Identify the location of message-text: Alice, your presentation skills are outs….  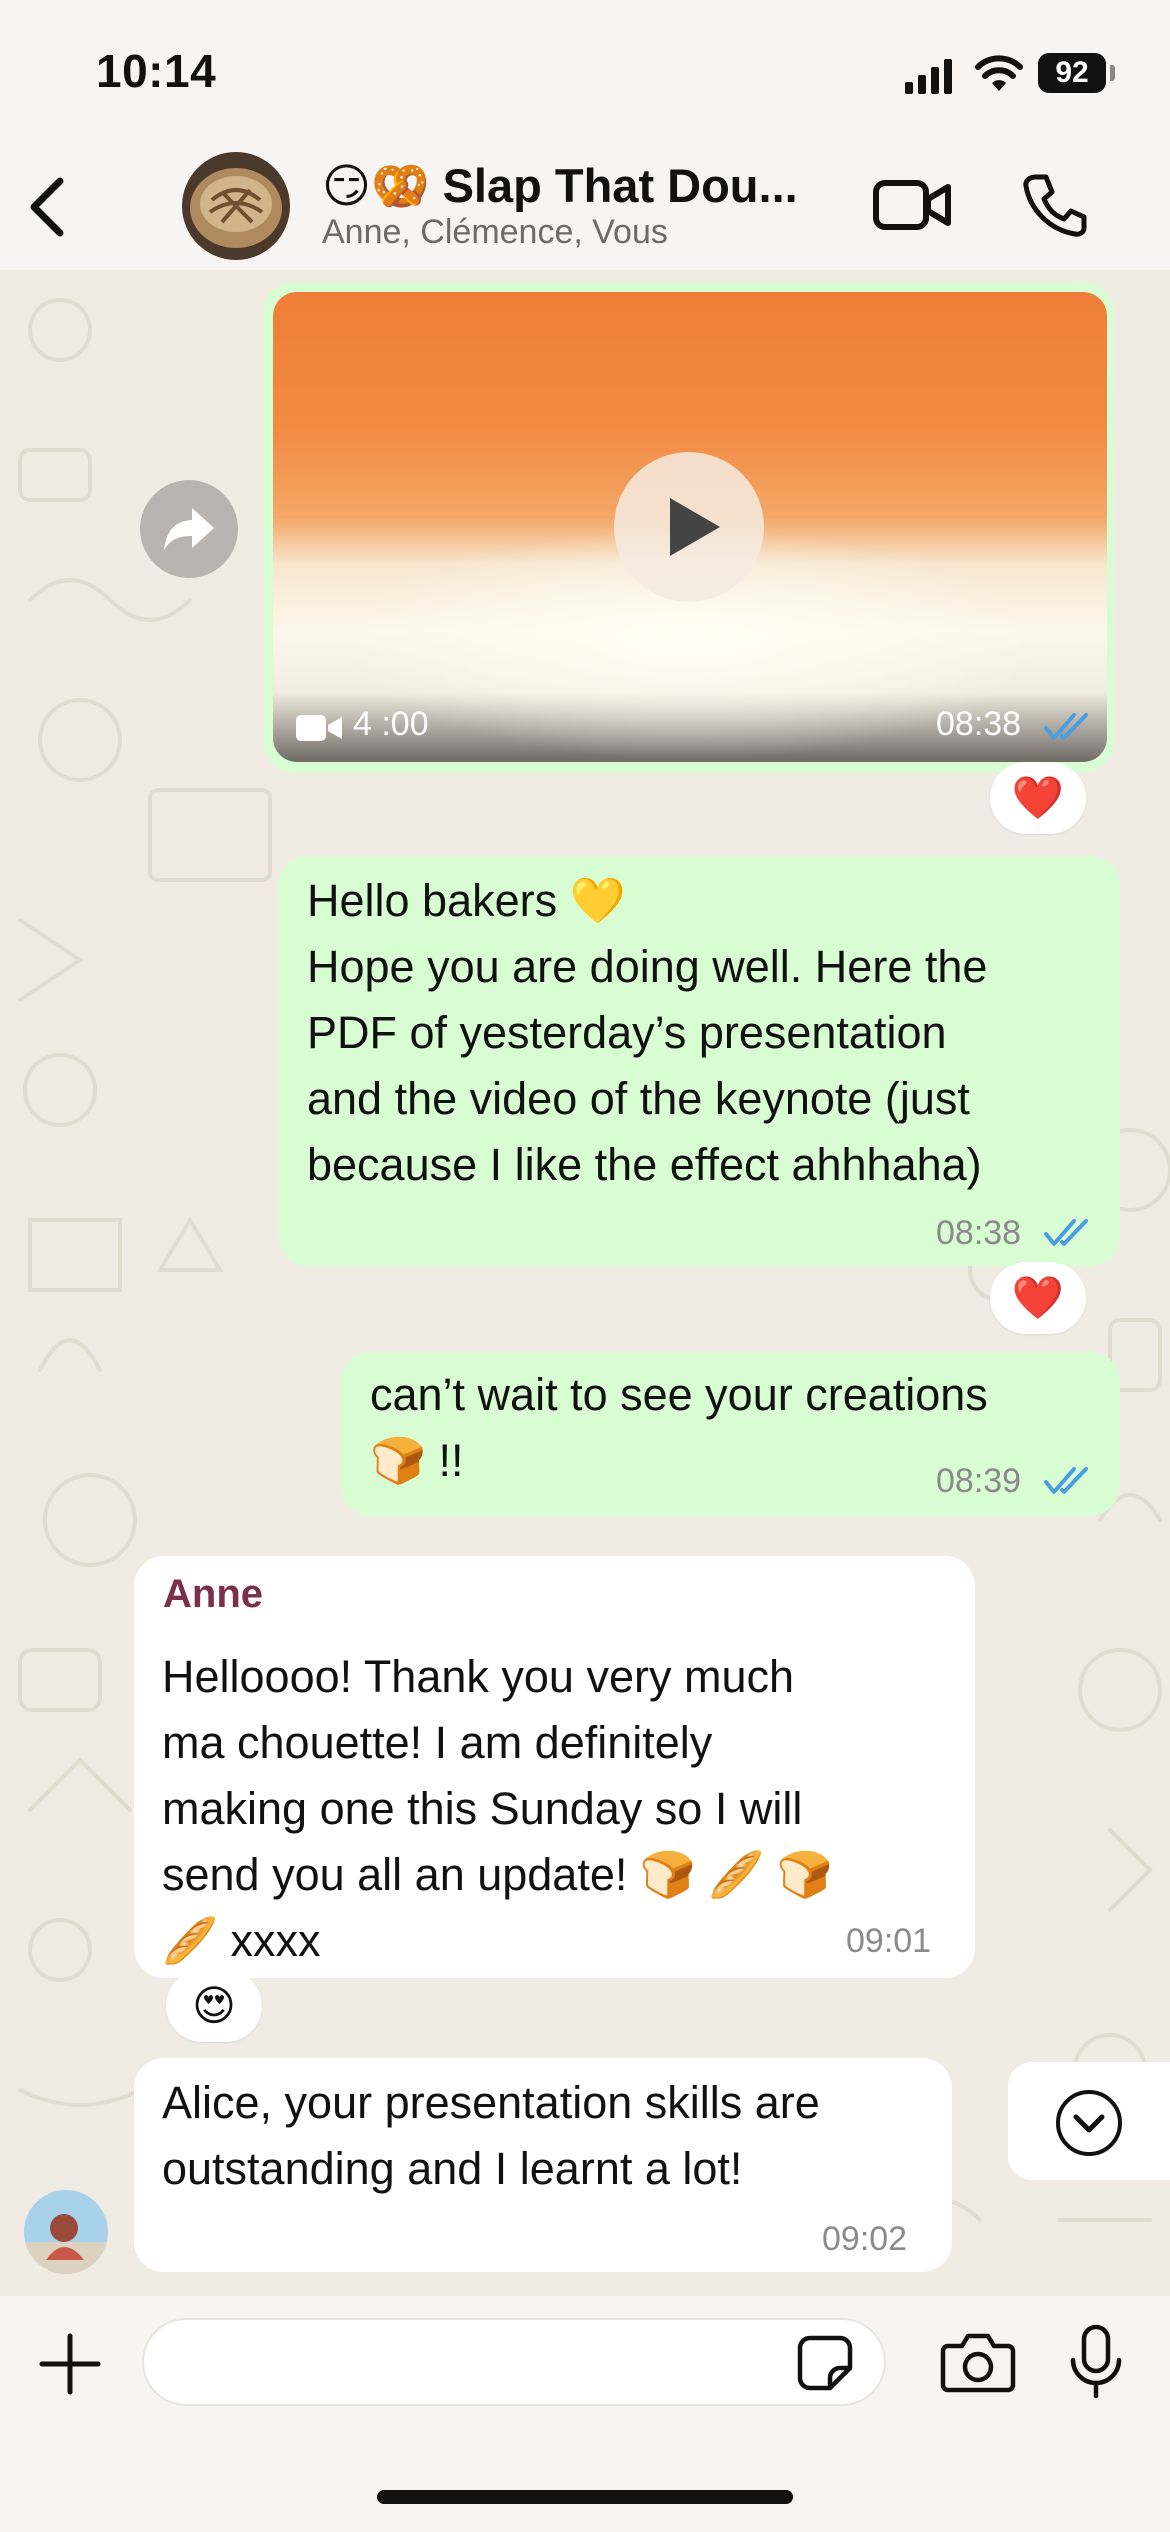
(491, 2135).